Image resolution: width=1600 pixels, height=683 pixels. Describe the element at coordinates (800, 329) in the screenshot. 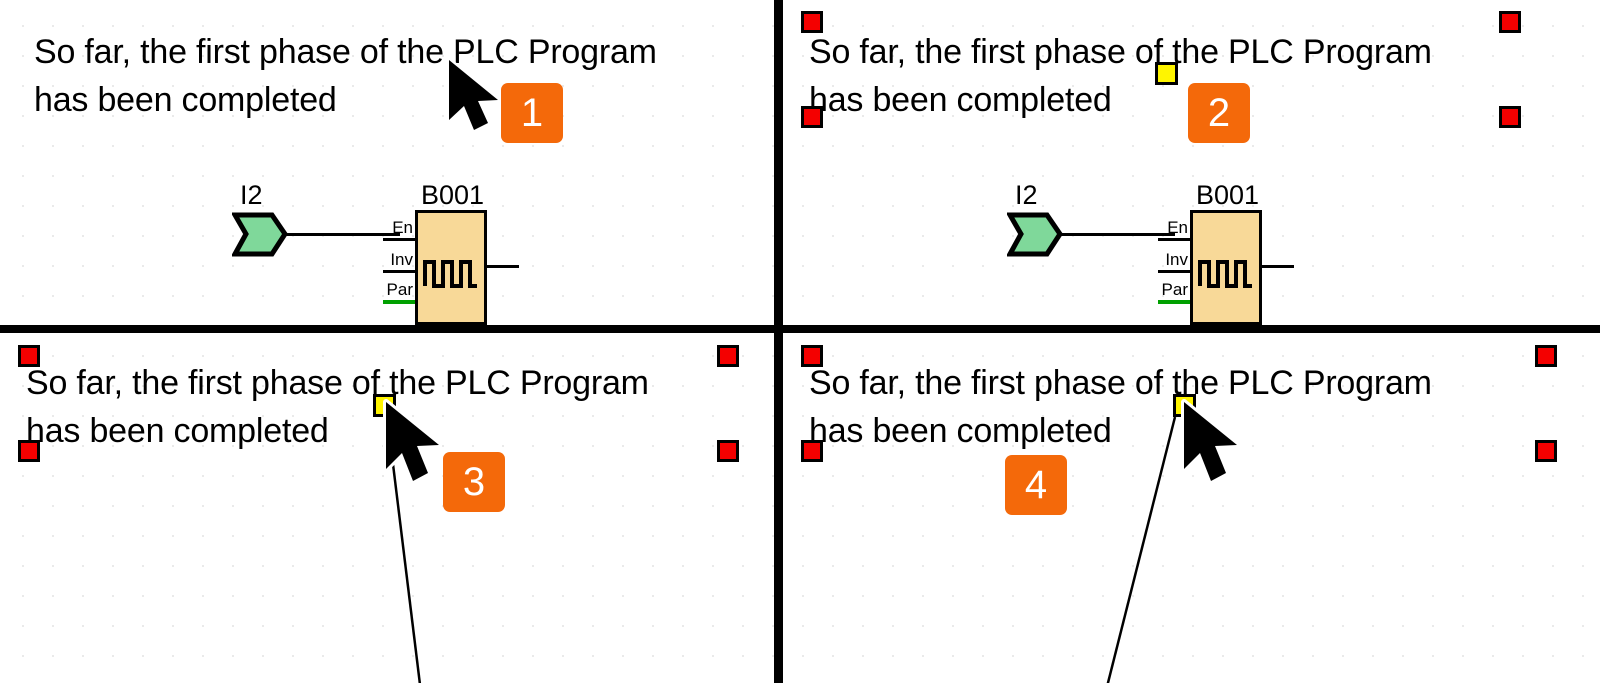

I see `panel-divider-horizontal` at that location.